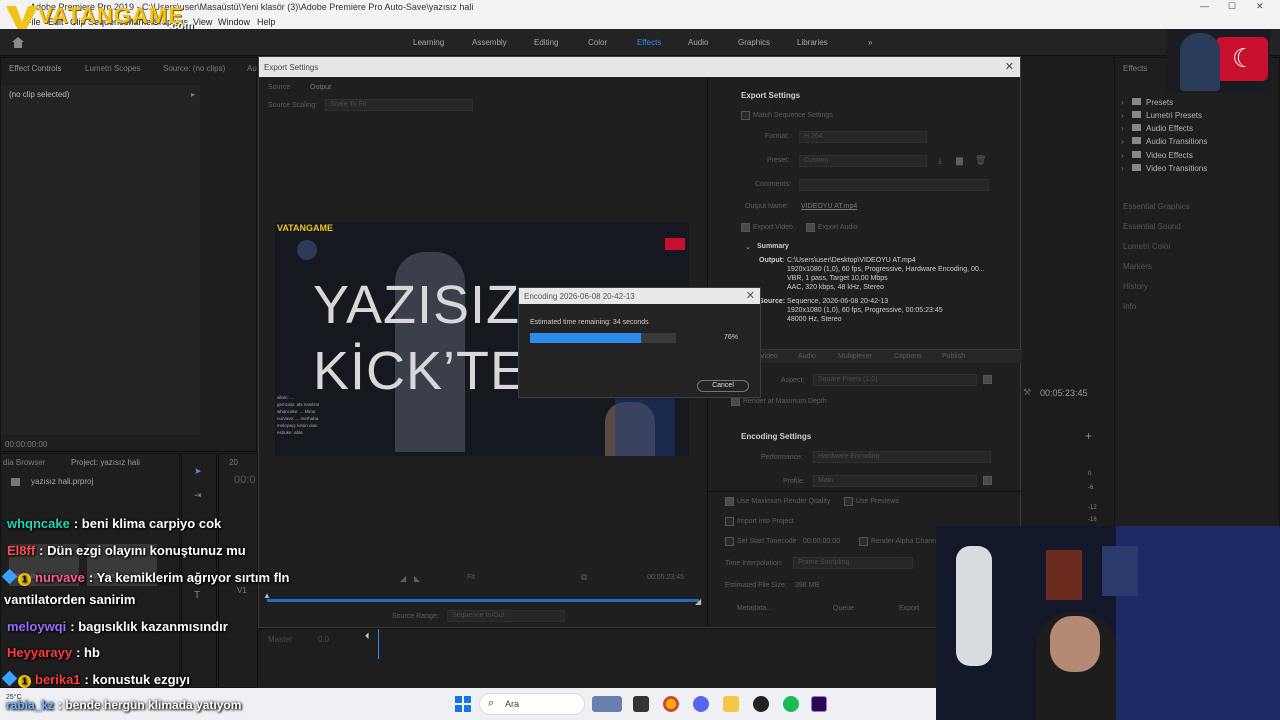 Image resolution: width=1280 pixels, height=720 pixels. I want to click on close-window-button: ✕, so click(1260, 6).